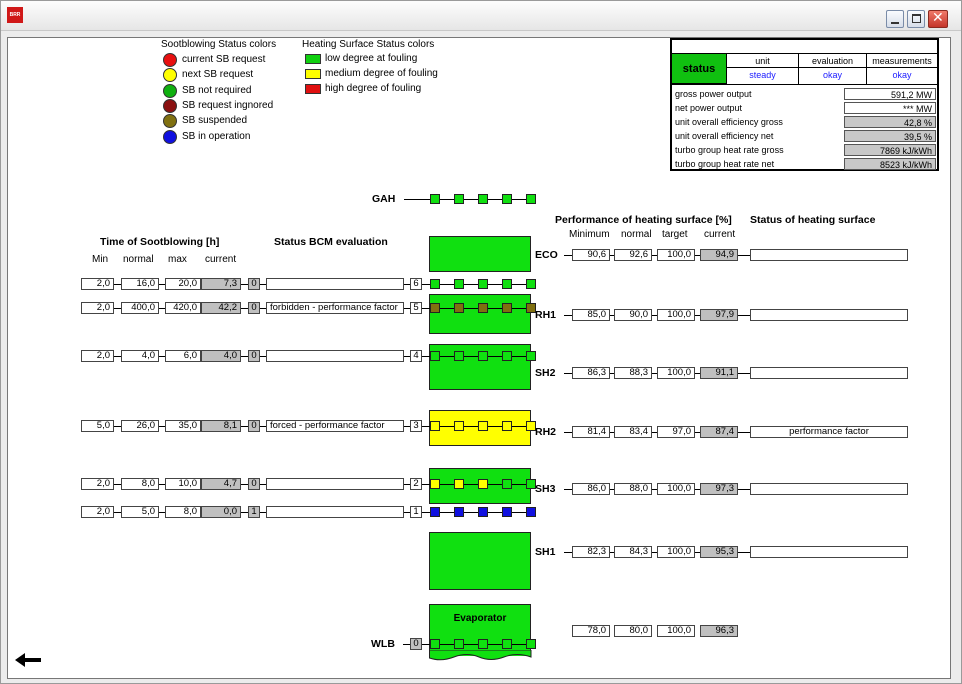  I want to click on sb-legend-item: SB request ingnored, so click(228, 105).